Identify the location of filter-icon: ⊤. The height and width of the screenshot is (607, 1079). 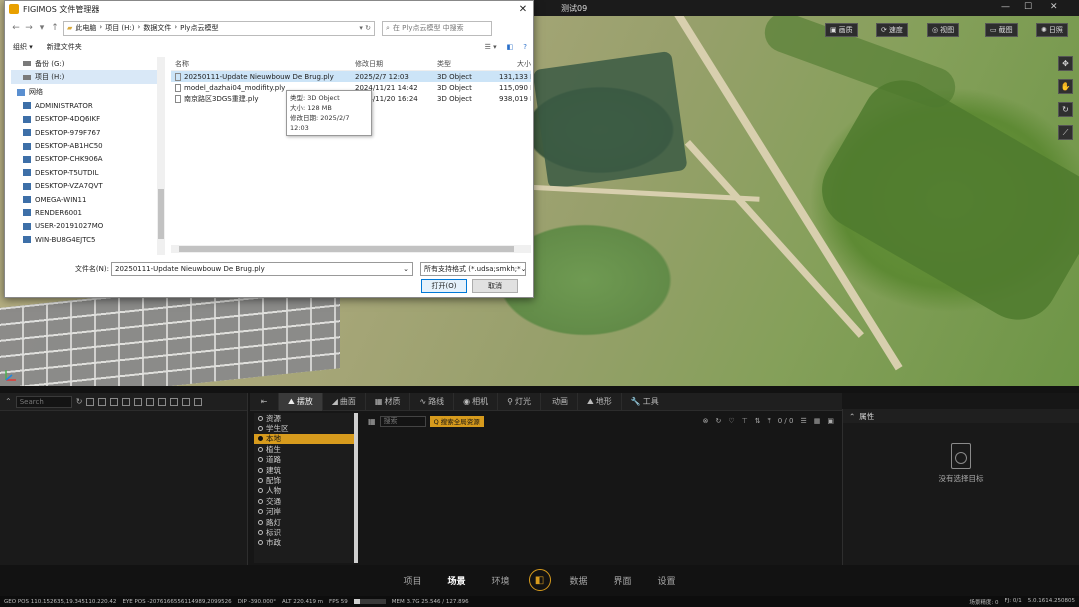
(745, 421).